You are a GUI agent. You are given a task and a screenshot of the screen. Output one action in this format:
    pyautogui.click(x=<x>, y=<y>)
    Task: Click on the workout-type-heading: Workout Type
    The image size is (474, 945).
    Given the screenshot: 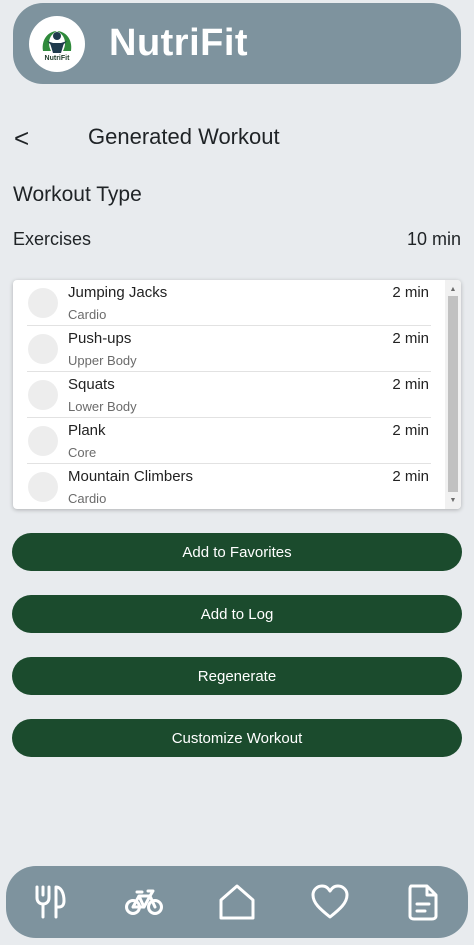 What is the action you would take?
    pyautogui.click(x=77, y=194)
    